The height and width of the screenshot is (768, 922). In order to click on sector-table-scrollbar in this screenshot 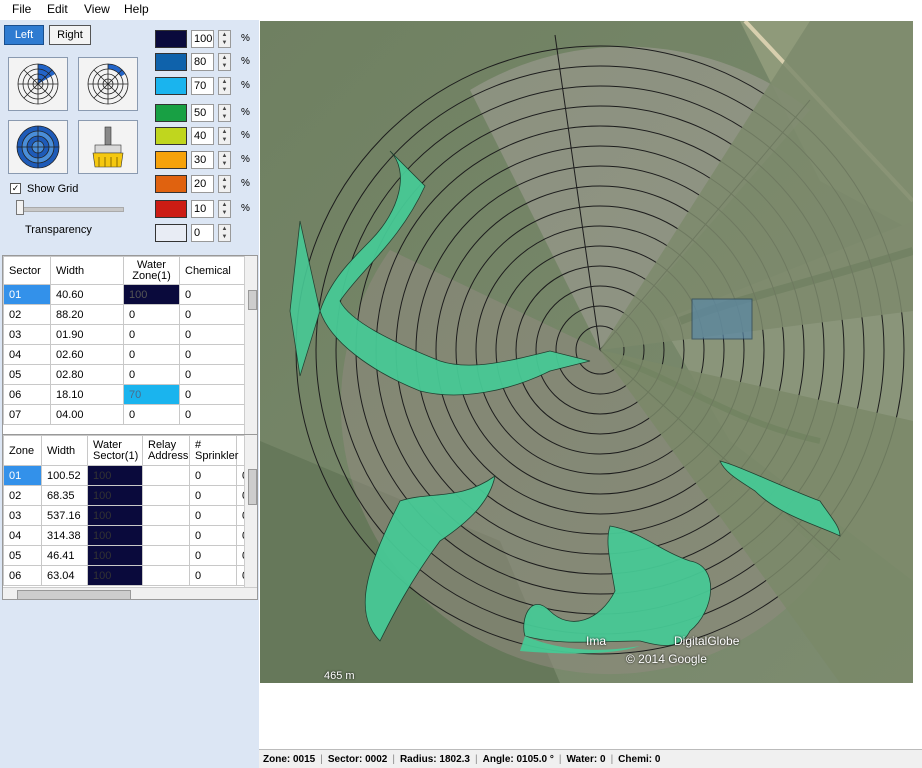, I will do `click(250, 352)`.